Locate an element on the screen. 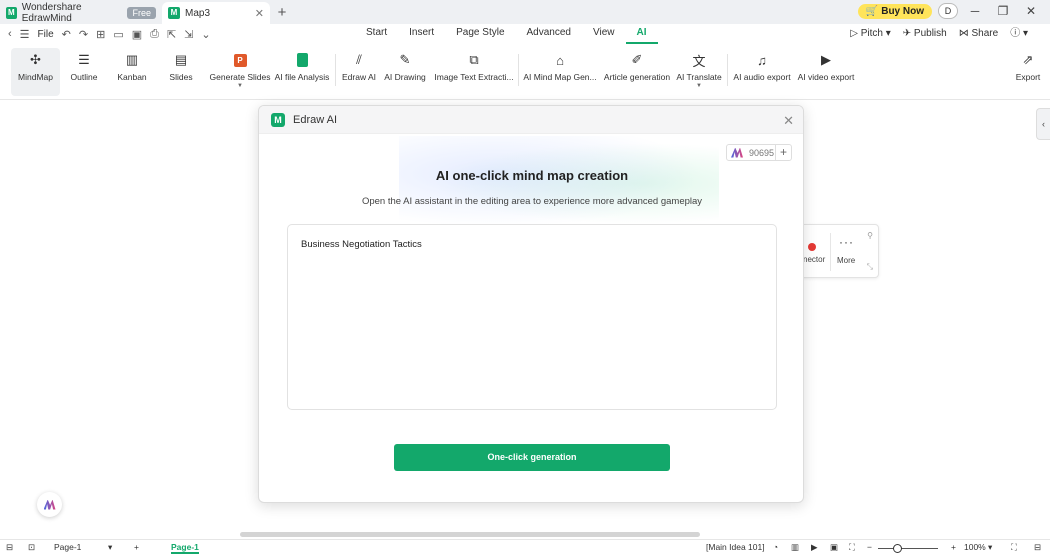 The image size is (1050, 554). page-view-icon: ⊡ is located at coordinates (31, 547).